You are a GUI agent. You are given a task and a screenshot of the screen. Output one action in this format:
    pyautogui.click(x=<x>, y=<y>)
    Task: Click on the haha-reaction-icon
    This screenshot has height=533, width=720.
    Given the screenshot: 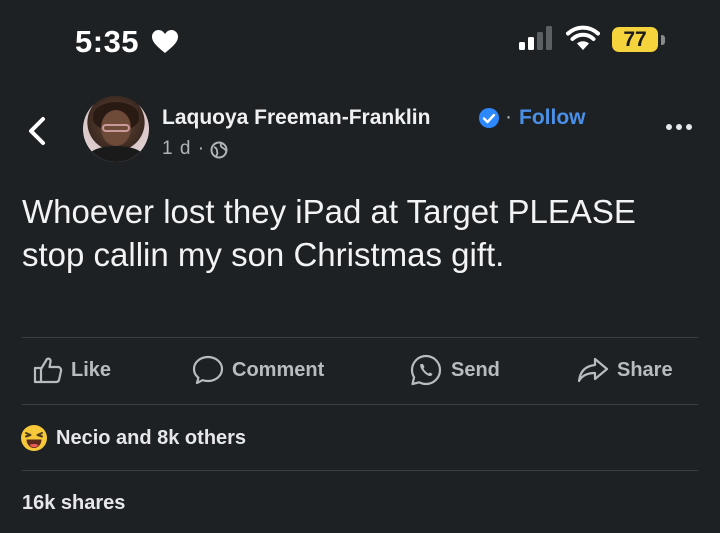 What is the action you would take?
    pyautogui.click(x=34, y=438)
    